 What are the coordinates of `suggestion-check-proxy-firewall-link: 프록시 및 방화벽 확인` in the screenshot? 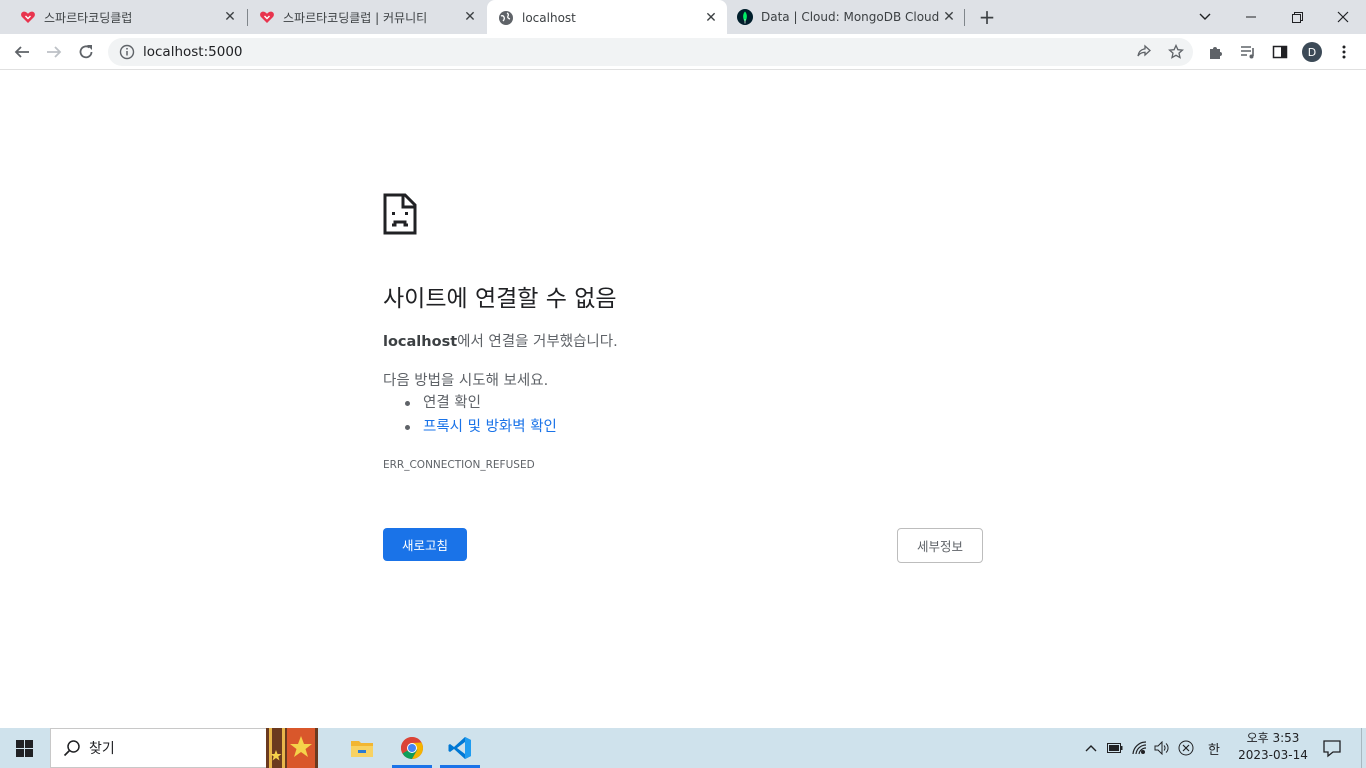 It's located at (481, 427).